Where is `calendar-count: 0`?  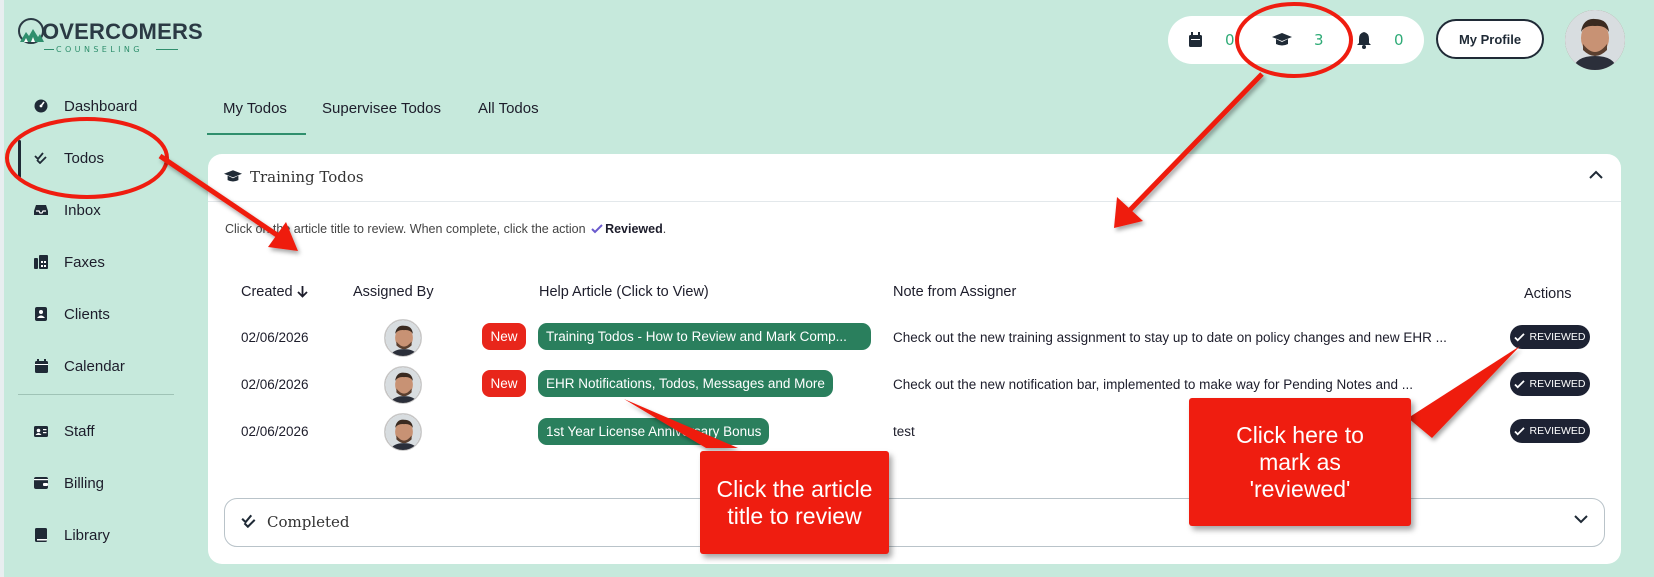
calendar-count: 0 is located at coordinates (1230, 40).